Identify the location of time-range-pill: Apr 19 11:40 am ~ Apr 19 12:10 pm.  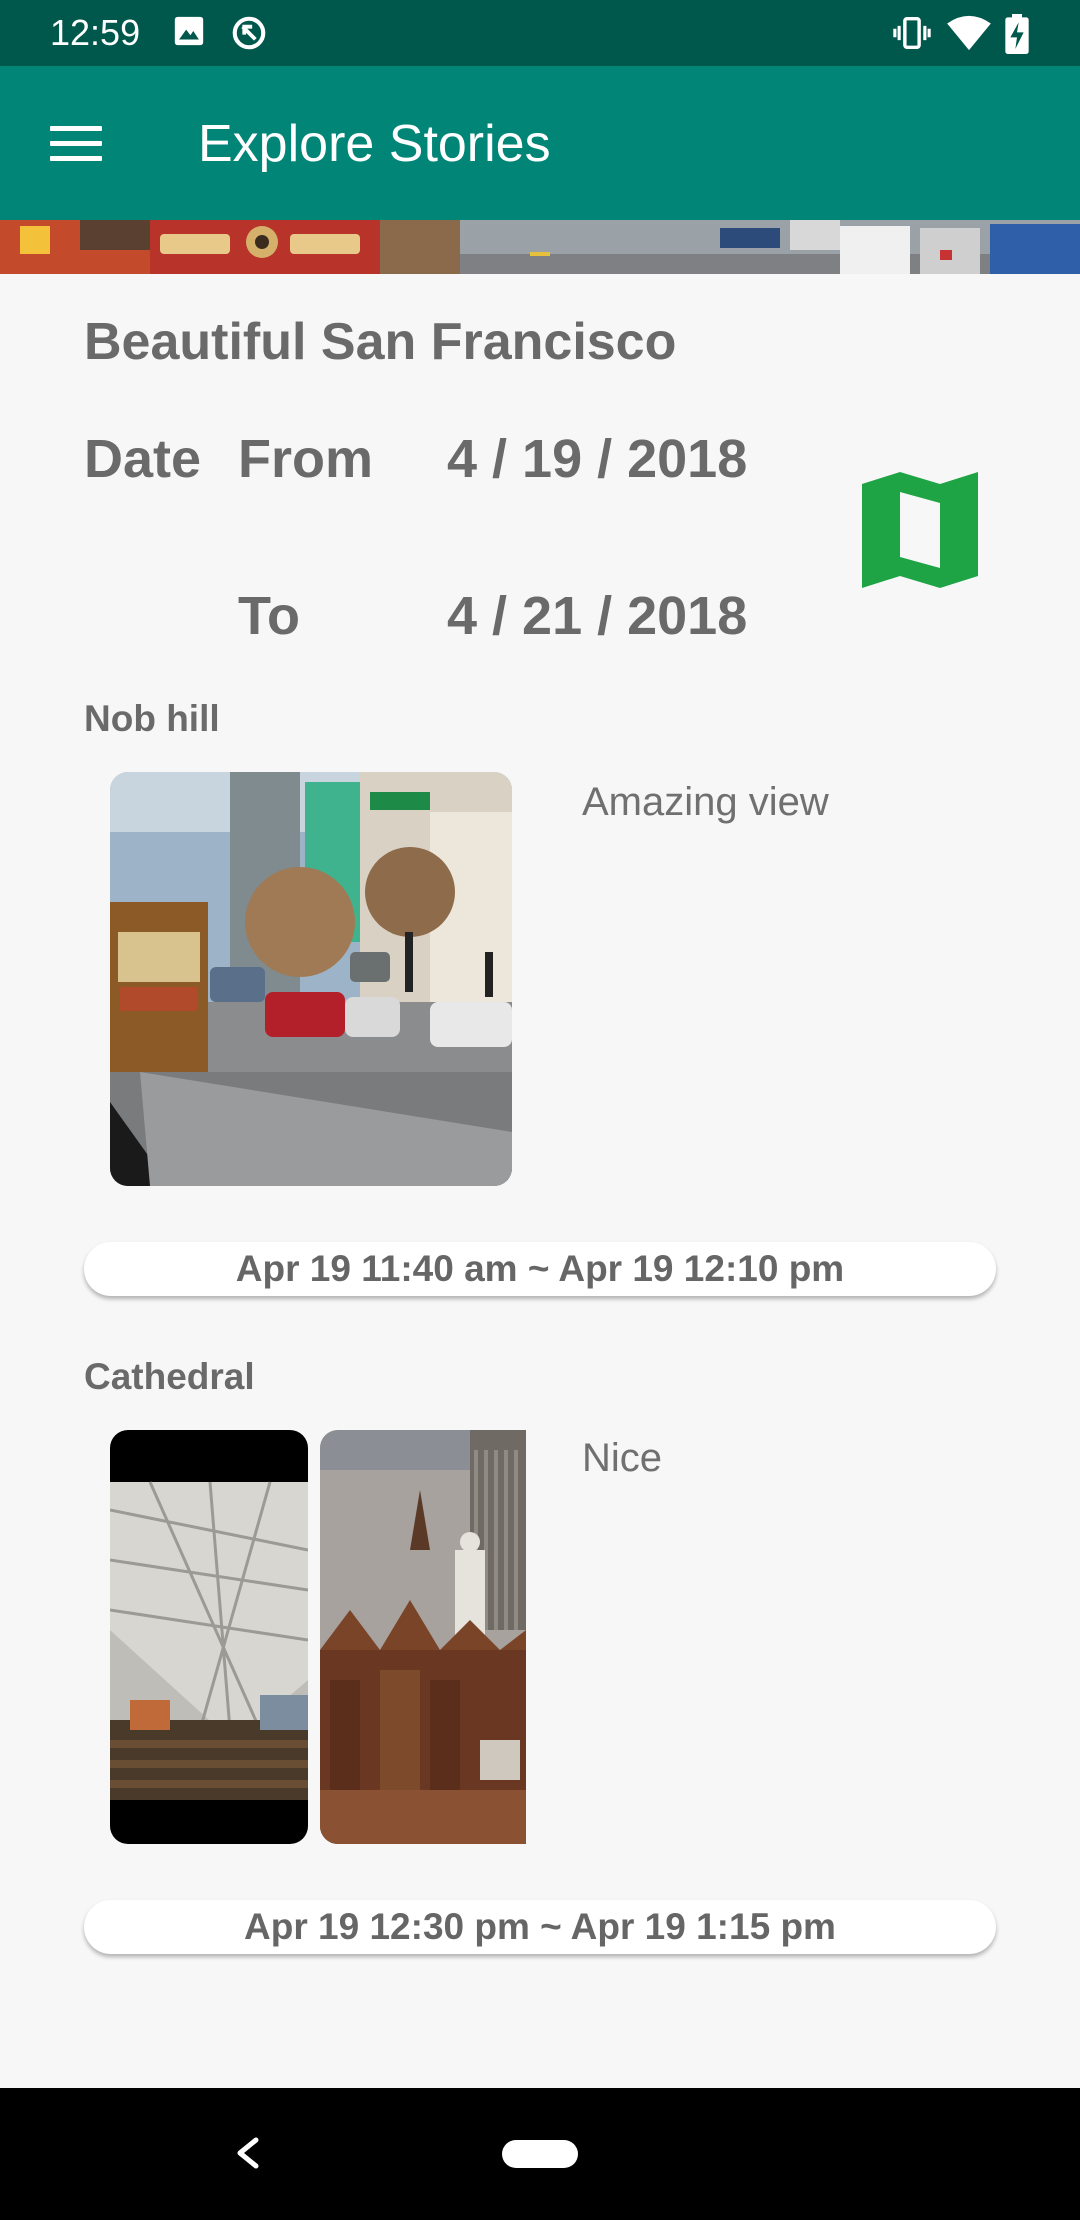
(540, 1269).